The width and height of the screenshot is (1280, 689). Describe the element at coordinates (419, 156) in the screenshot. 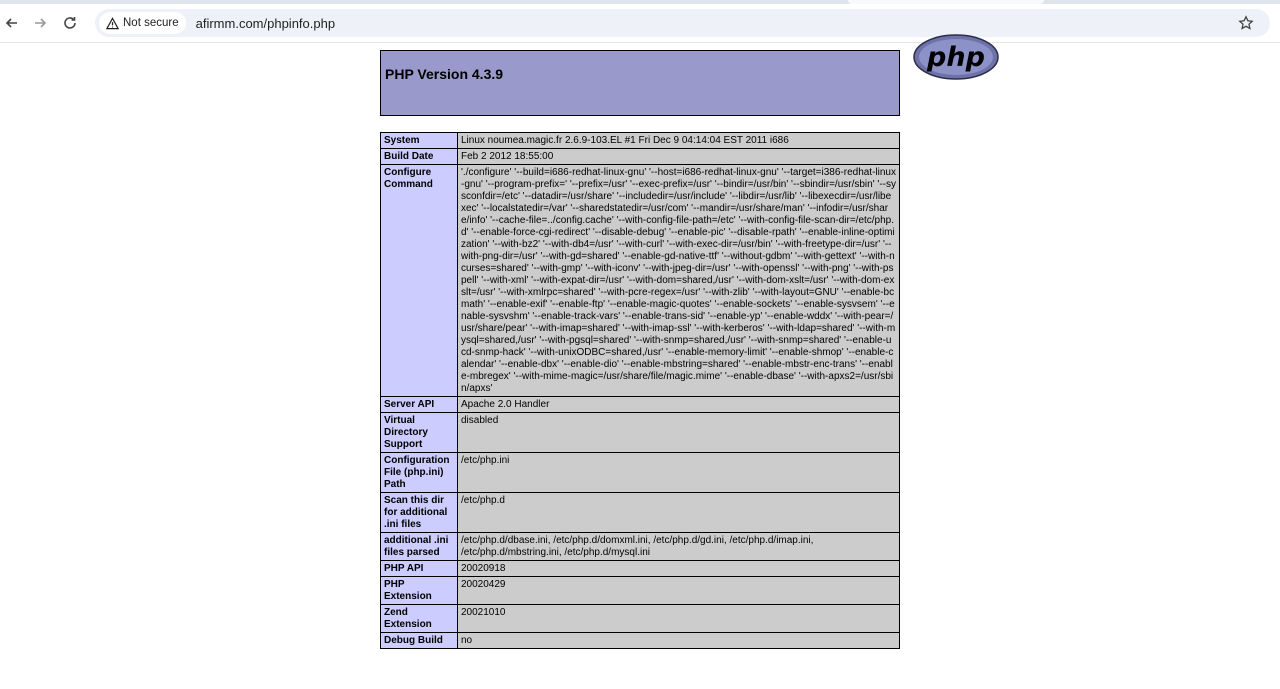

I see `row-key: Build Date` at that location.